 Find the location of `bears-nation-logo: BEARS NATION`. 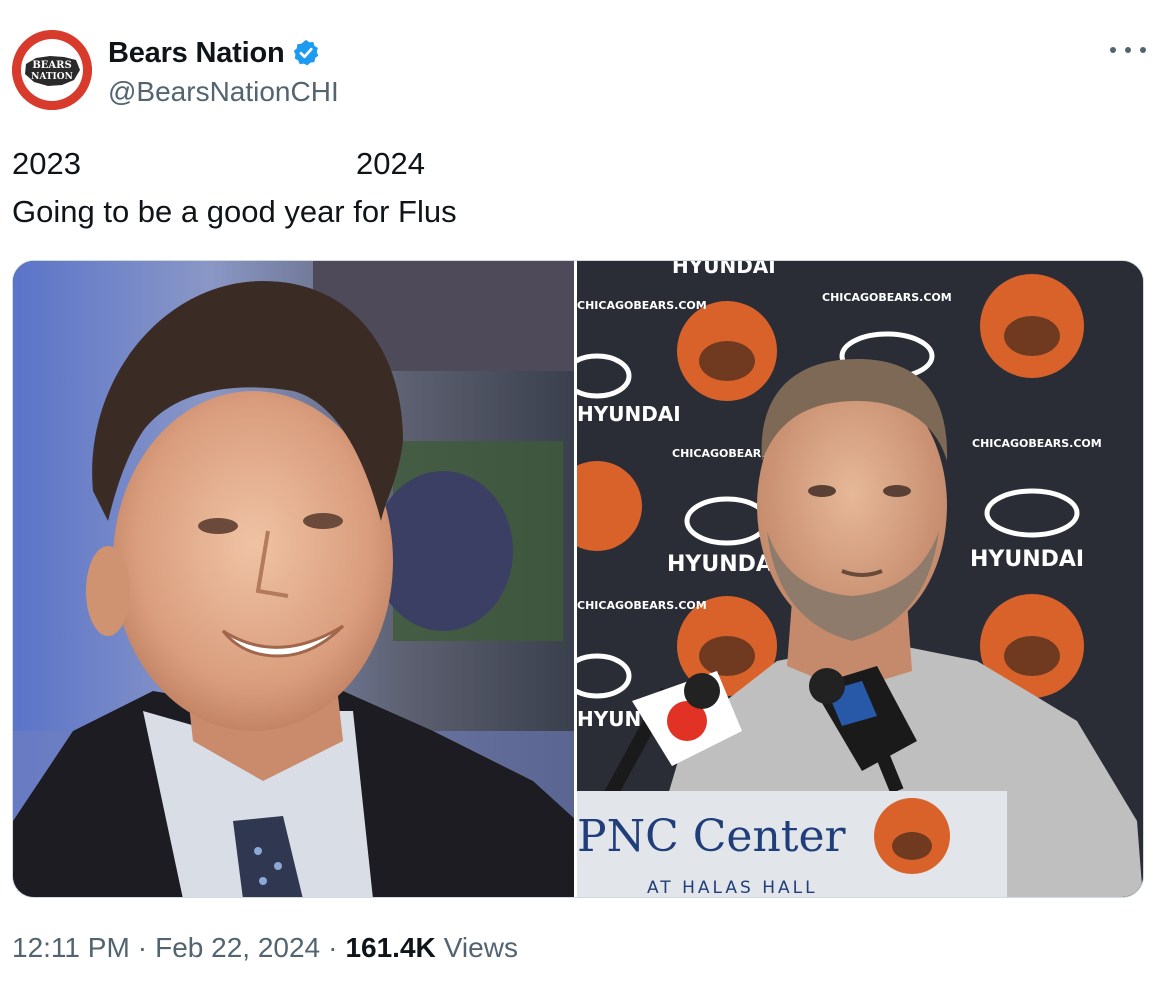

bears-nation-logo: BEARS NATION is located at coordinates (52, 70).